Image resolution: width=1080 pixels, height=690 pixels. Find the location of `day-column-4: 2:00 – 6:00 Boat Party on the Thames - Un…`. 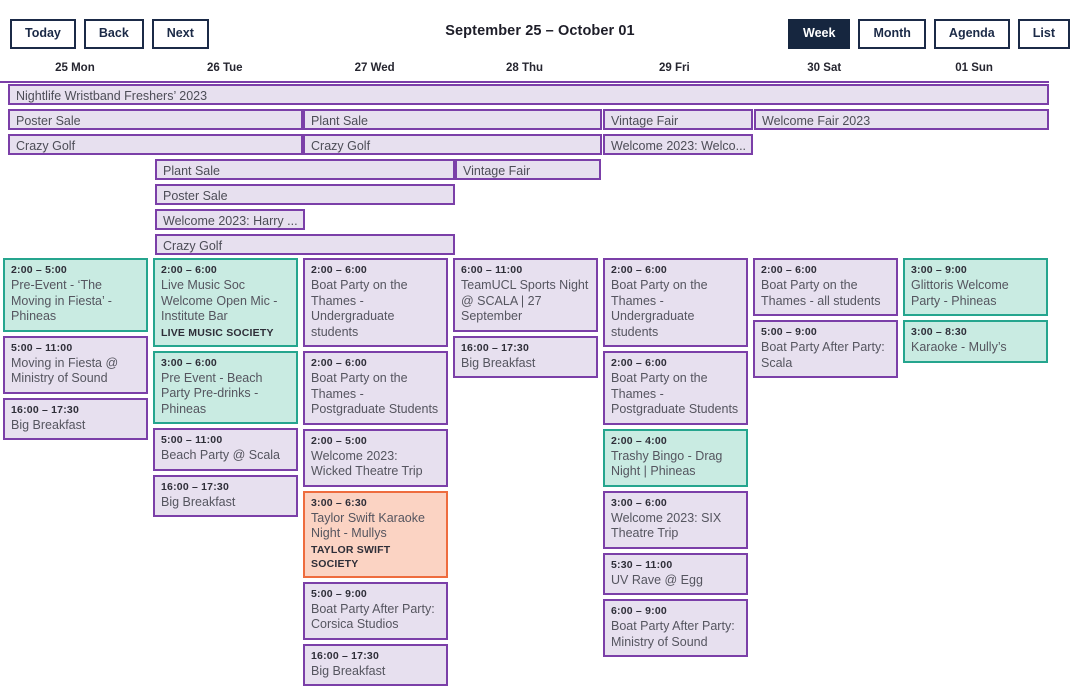

day-column-4: 2:00 – 6:00 Boat Party on the Thames - Un… is located at coordinates (678, 459).